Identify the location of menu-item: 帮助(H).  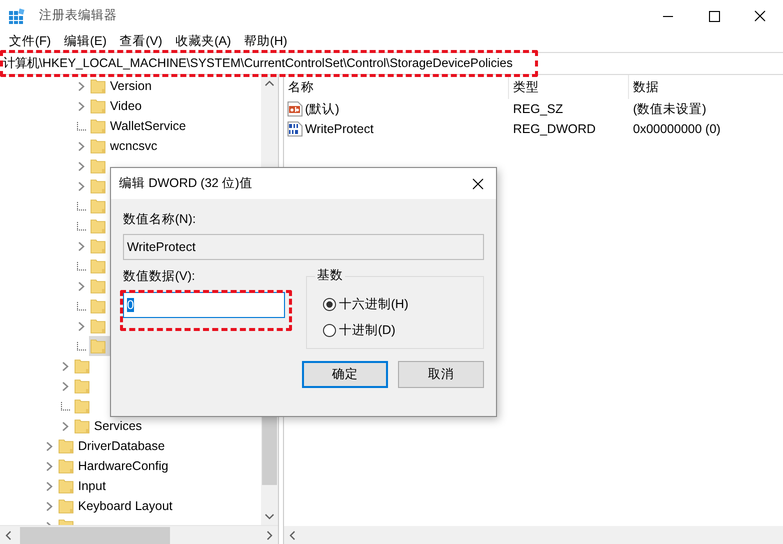
(266, 41).